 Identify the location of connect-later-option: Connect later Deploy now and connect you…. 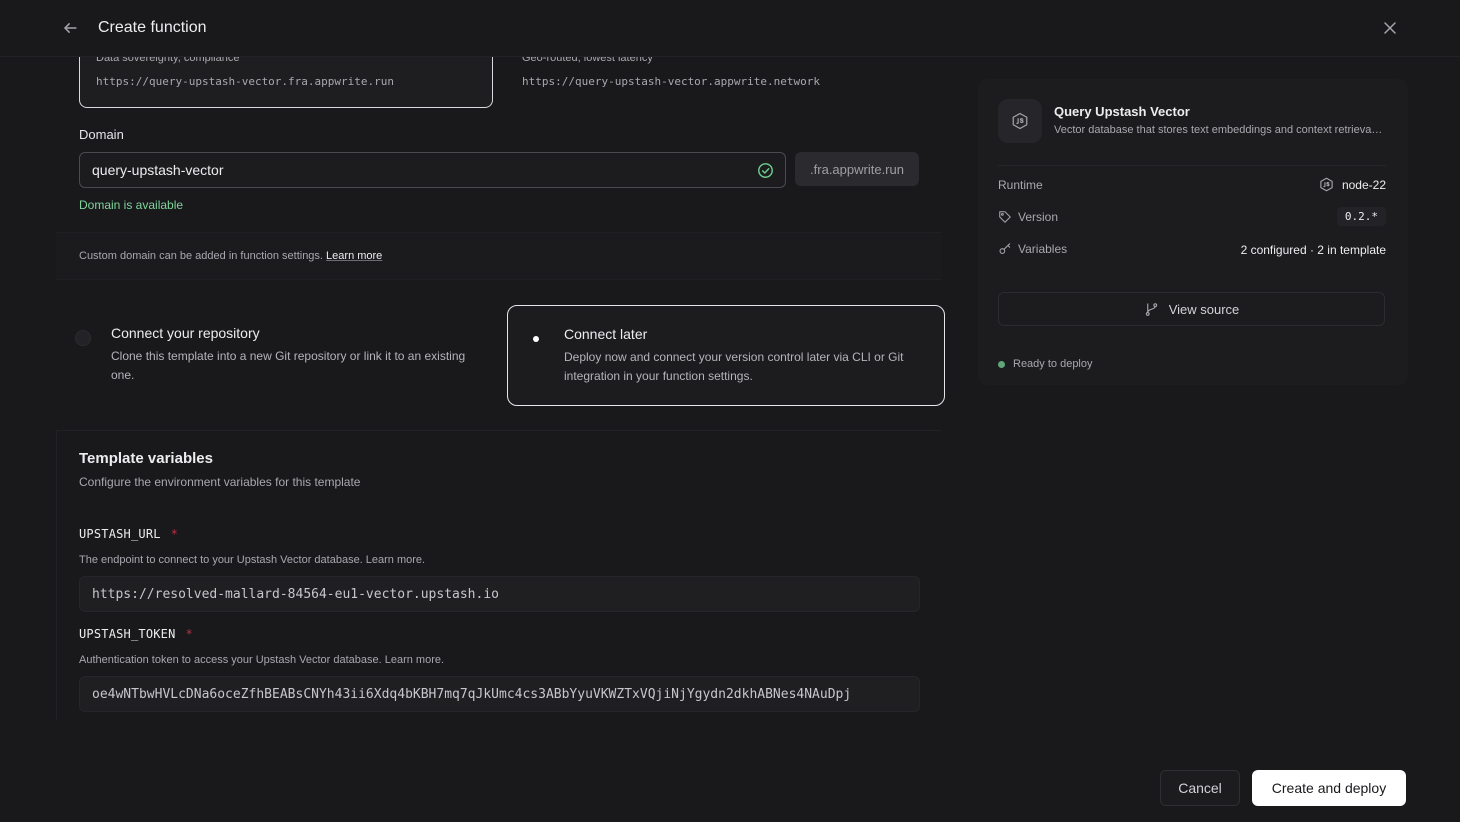
(726, 355).